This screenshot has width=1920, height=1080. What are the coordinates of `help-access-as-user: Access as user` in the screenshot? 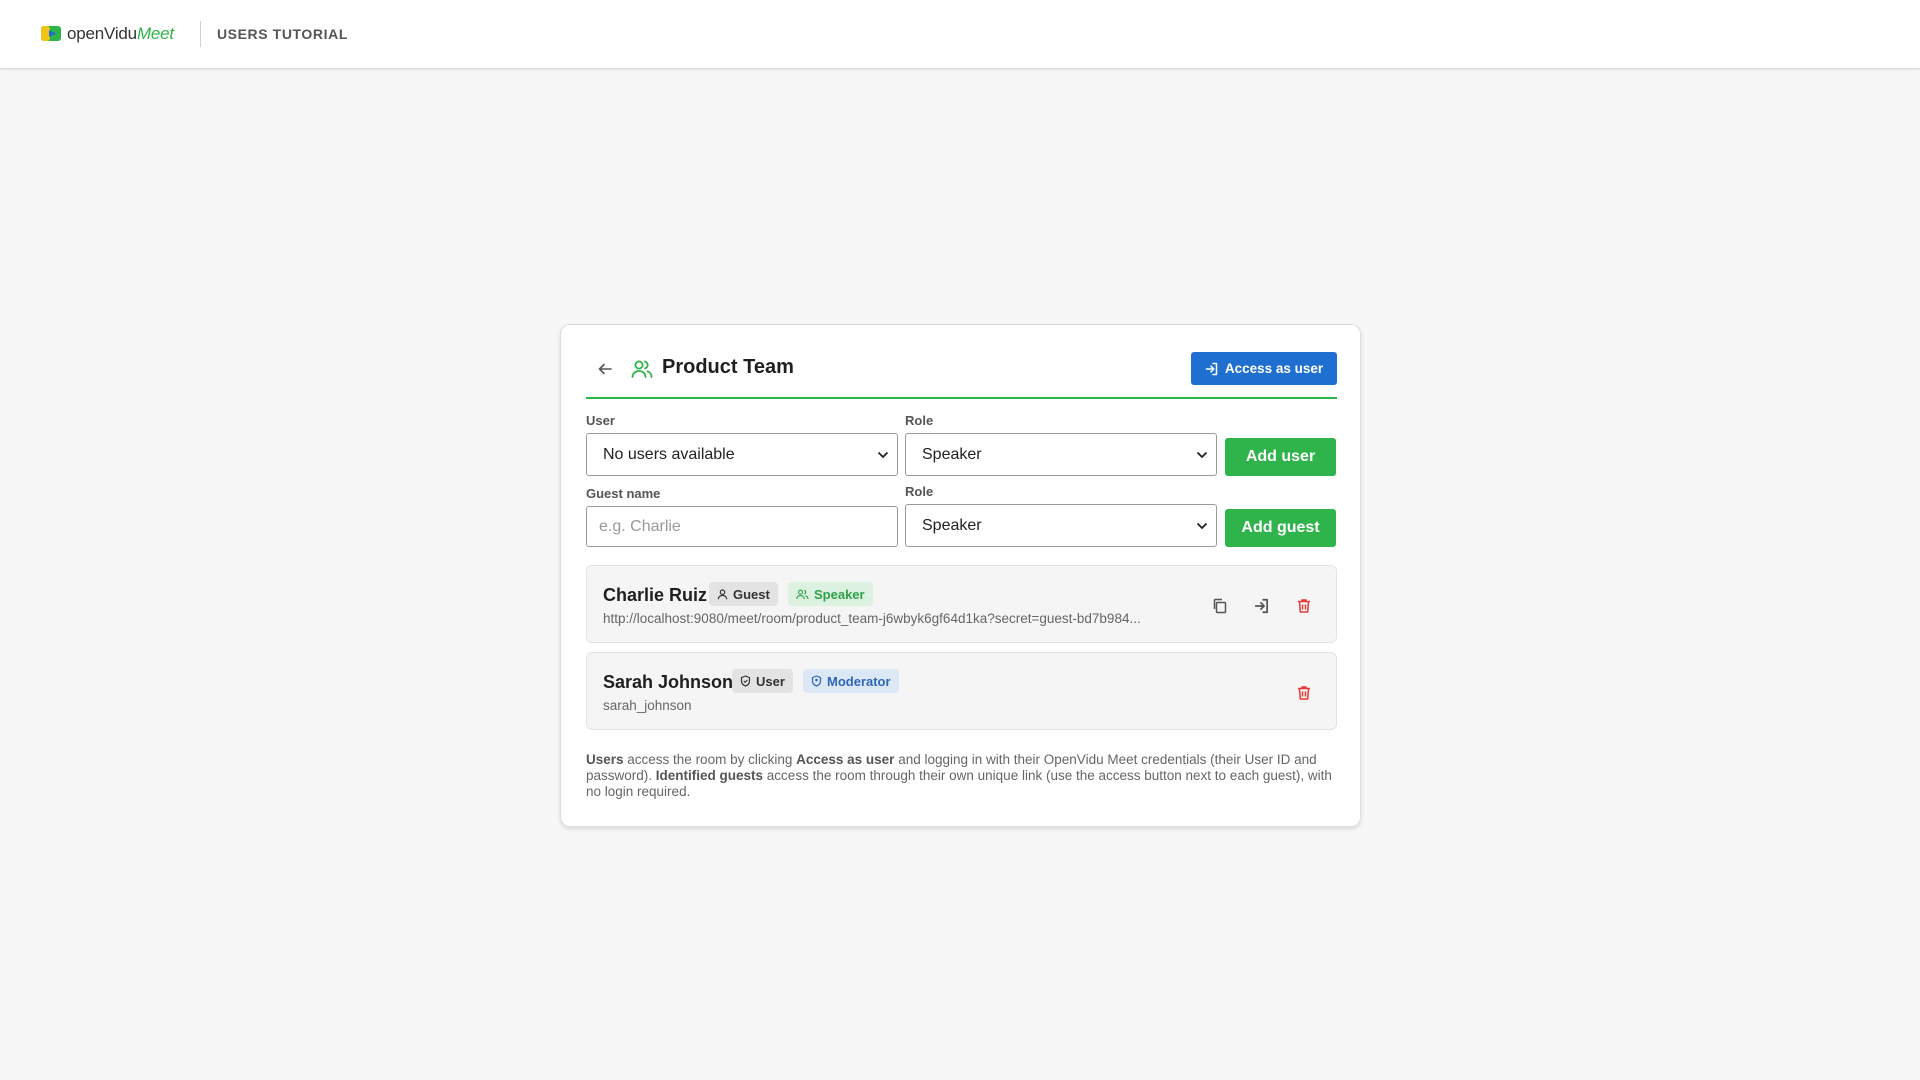 It's located at (845, 759).